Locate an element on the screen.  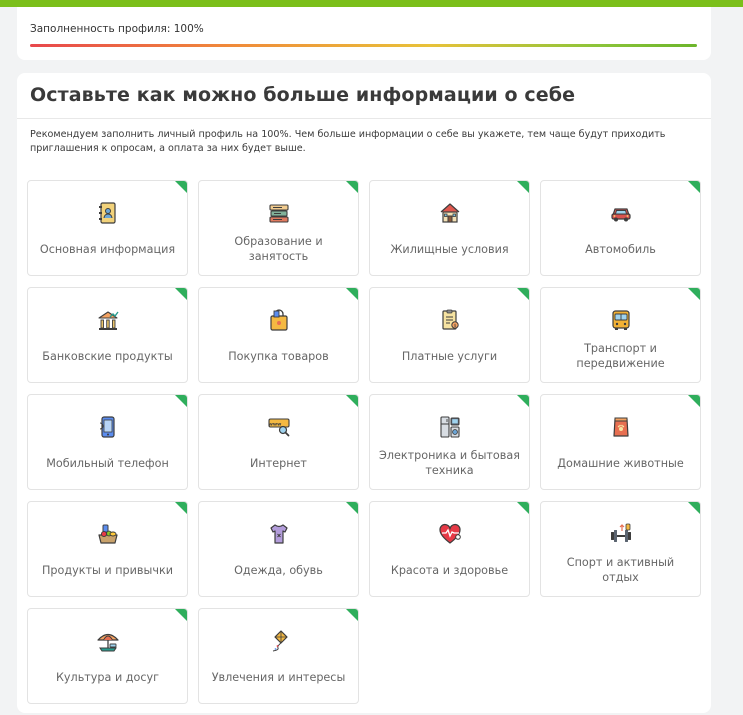
mobile-phone-icon is located at coordinates (108, 427).